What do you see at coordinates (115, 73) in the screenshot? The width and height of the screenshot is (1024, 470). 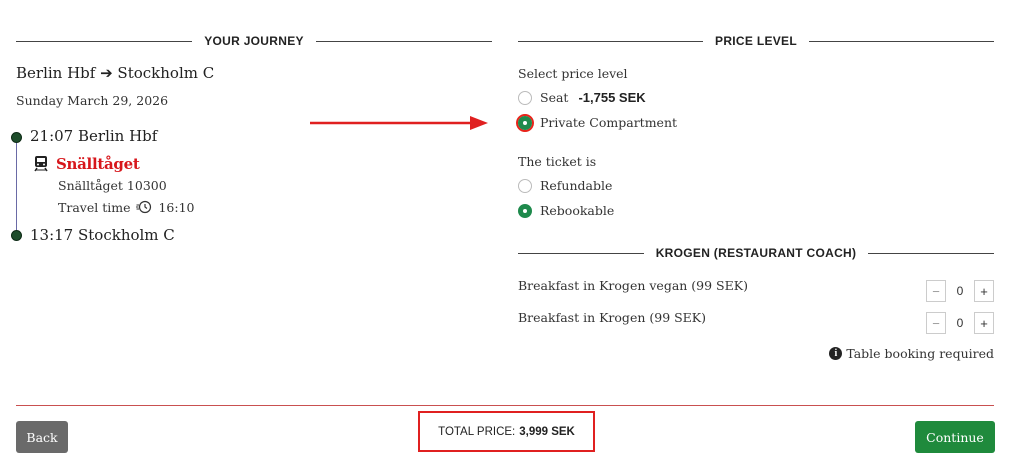 I see `journey-route: Berlin Hbf ➔ Stockholm C` at bounding box center [115, 73].